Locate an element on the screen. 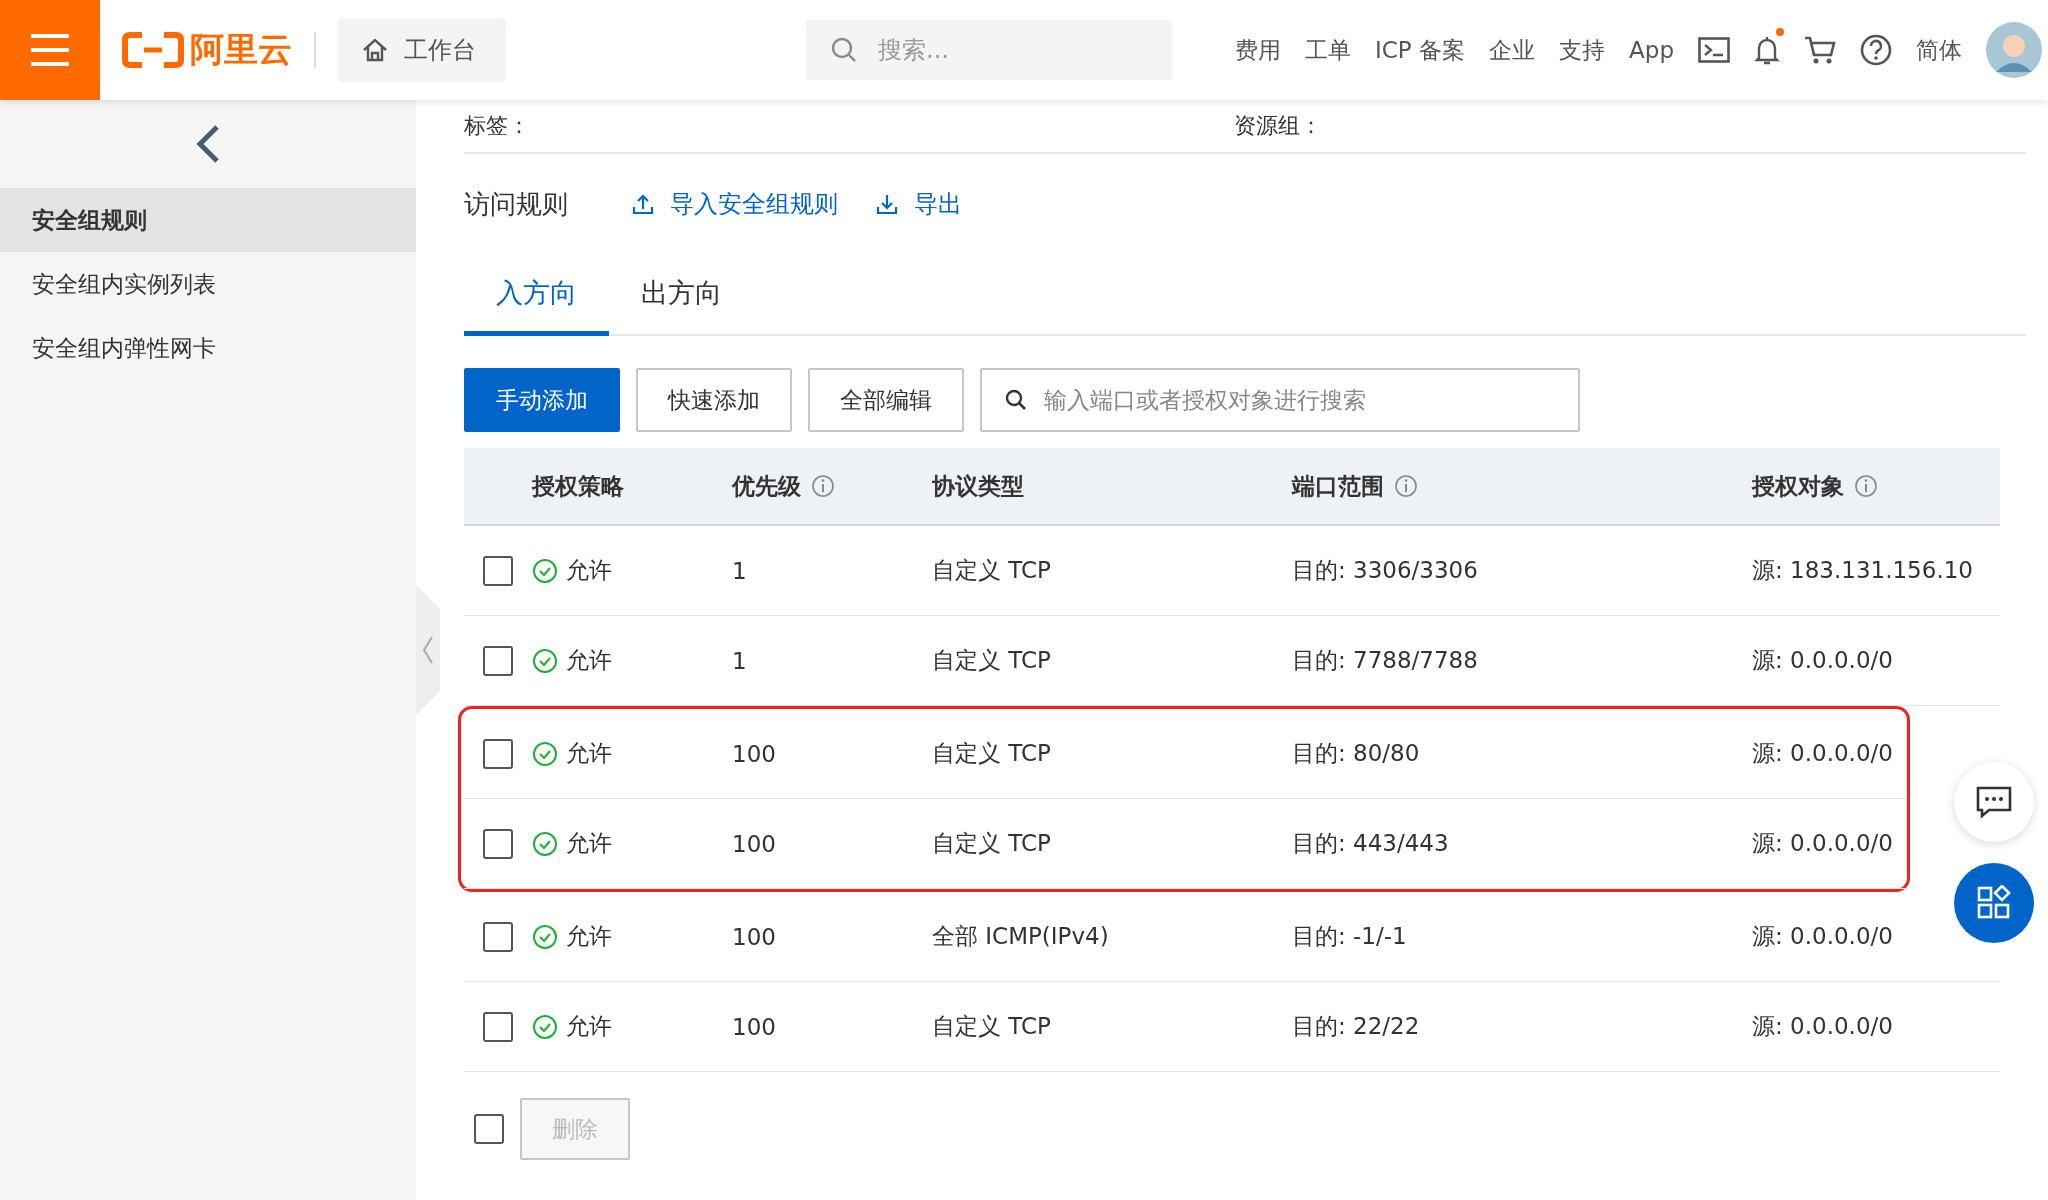 This screenshot has width=2048, height=1200. field-label: 标签： is located at coordinates (497, 126).